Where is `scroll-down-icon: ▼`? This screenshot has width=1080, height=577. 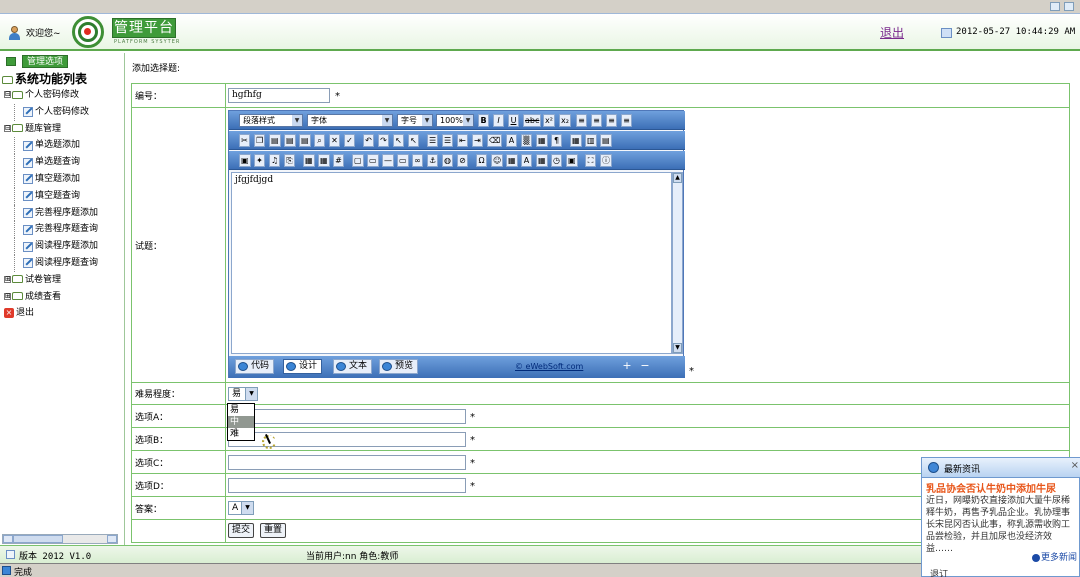
scroll-down-icon: ▼ is located at coordinates (677, 348).